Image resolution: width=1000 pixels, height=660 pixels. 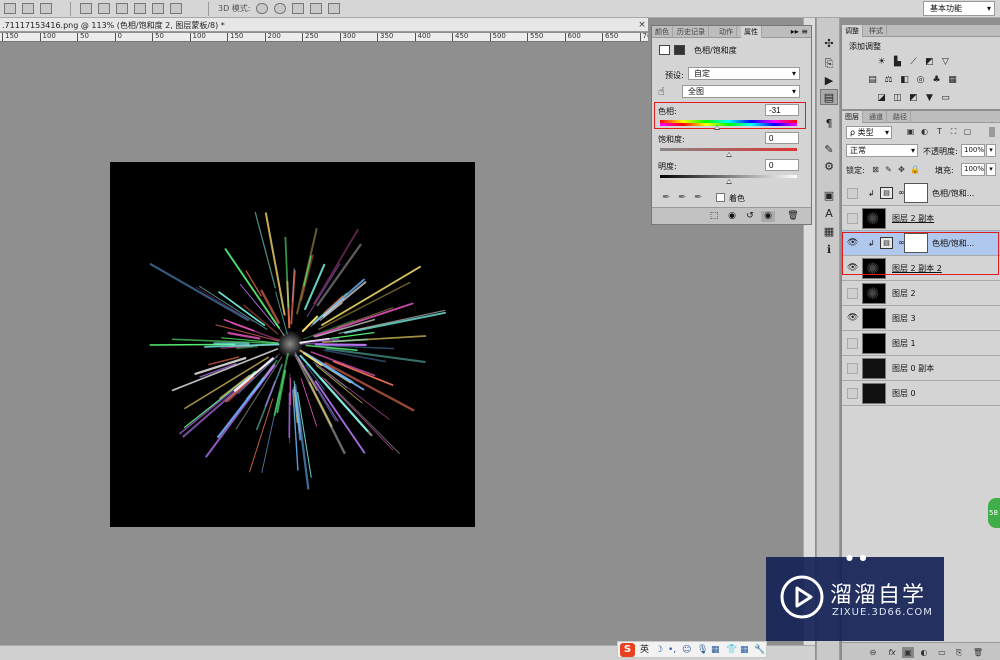 I want to click on 3d-slide-icon, so click(x=316, y=8).